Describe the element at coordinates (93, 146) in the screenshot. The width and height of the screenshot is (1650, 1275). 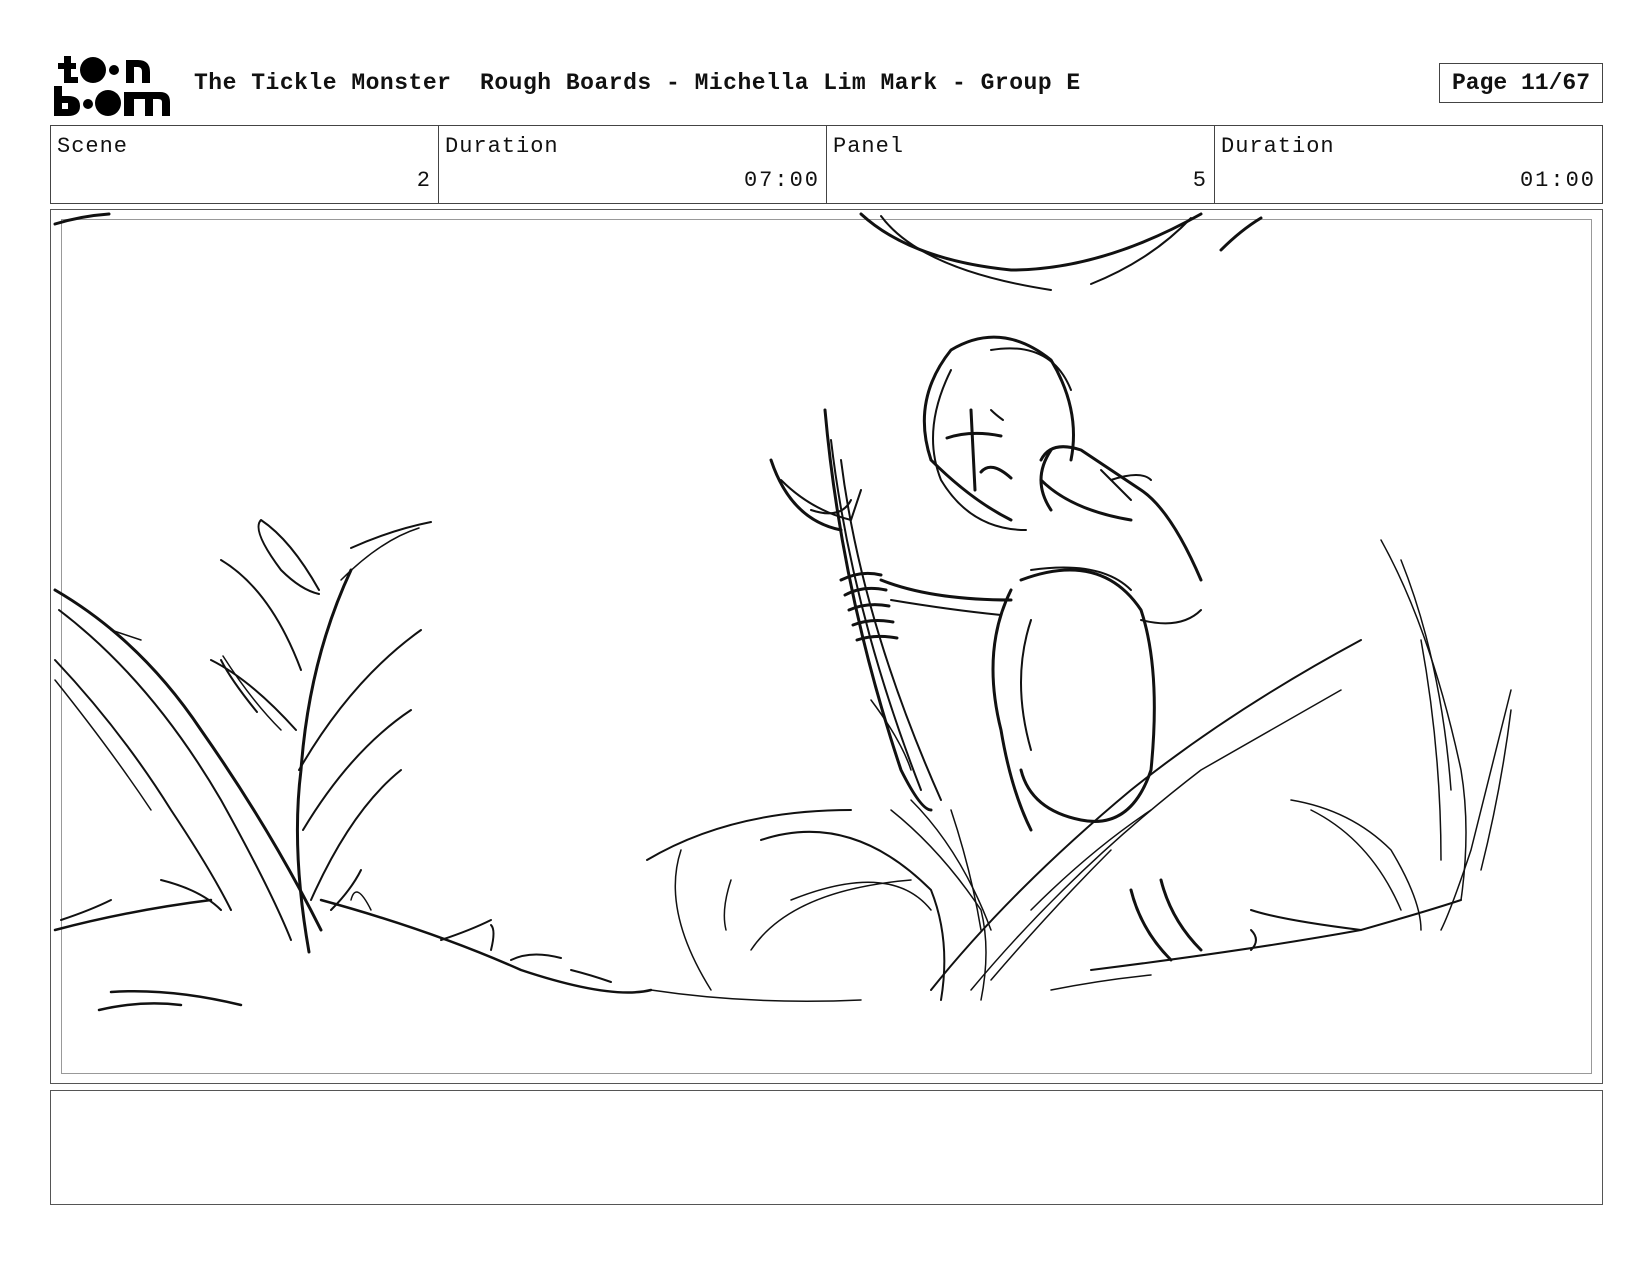
I see `scene-label: Scene` at that location.